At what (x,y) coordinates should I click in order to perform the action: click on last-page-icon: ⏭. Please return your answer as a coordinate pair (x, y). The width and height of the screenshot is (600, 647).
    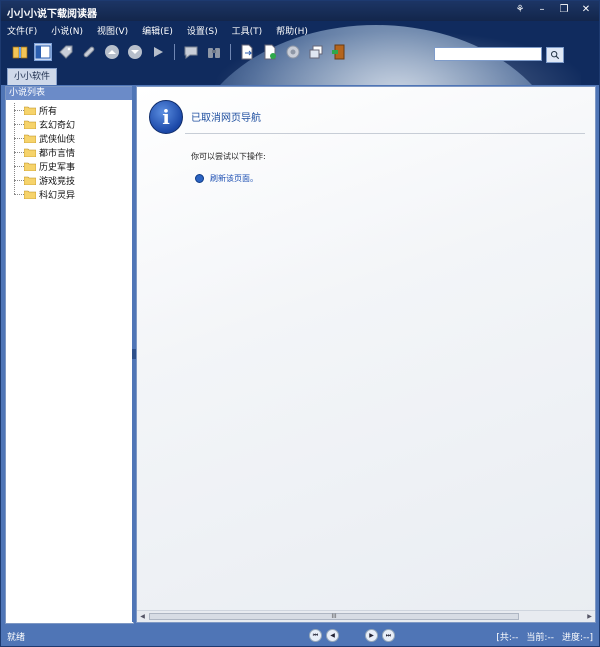
    Looking at the image, I should click on (388, 635).